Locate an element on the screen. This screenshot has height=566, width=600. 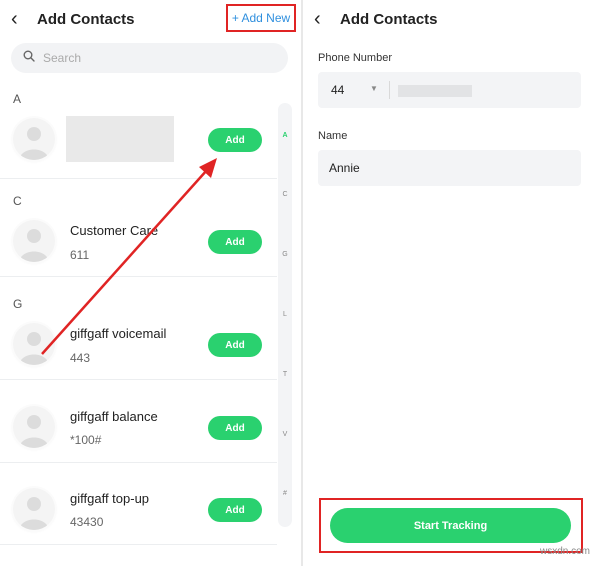
alphabet-index-scrollbar: A C G L T V # is located at coordinates (285, 315).